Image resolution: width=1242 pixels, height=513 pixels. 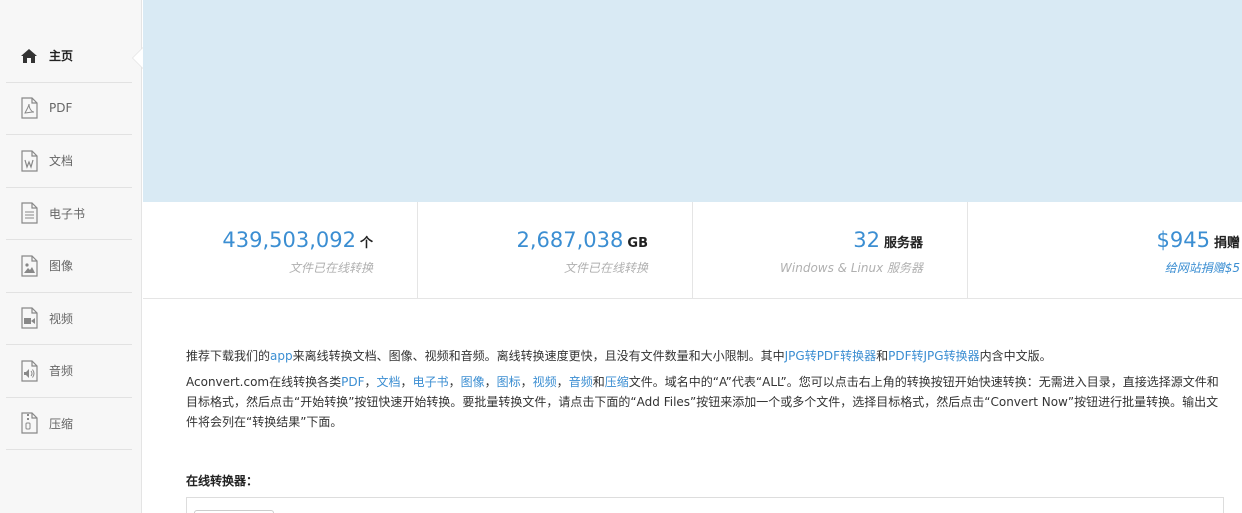 I want to click on sidebar-item-home: 主页, so click(x=69, y=56).